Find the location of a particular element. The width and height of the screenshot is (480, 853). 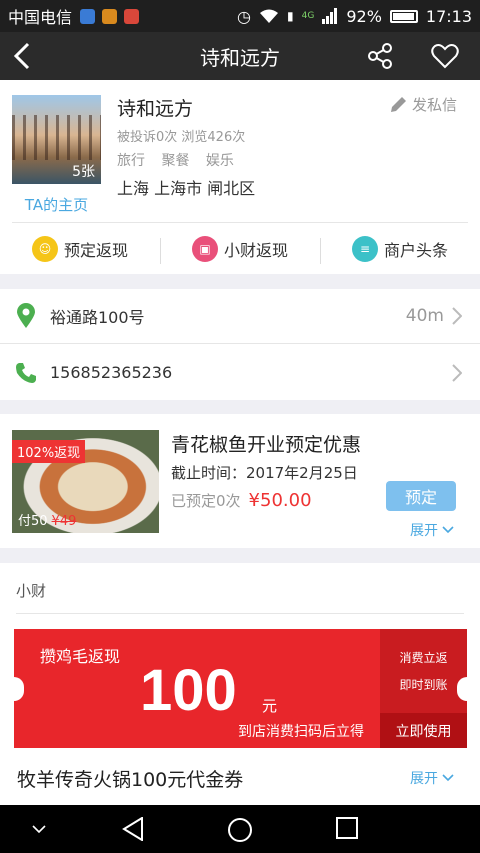

deal-booked-info: 已预定0次 ¥50.00 is located at coordinates (241, 500).